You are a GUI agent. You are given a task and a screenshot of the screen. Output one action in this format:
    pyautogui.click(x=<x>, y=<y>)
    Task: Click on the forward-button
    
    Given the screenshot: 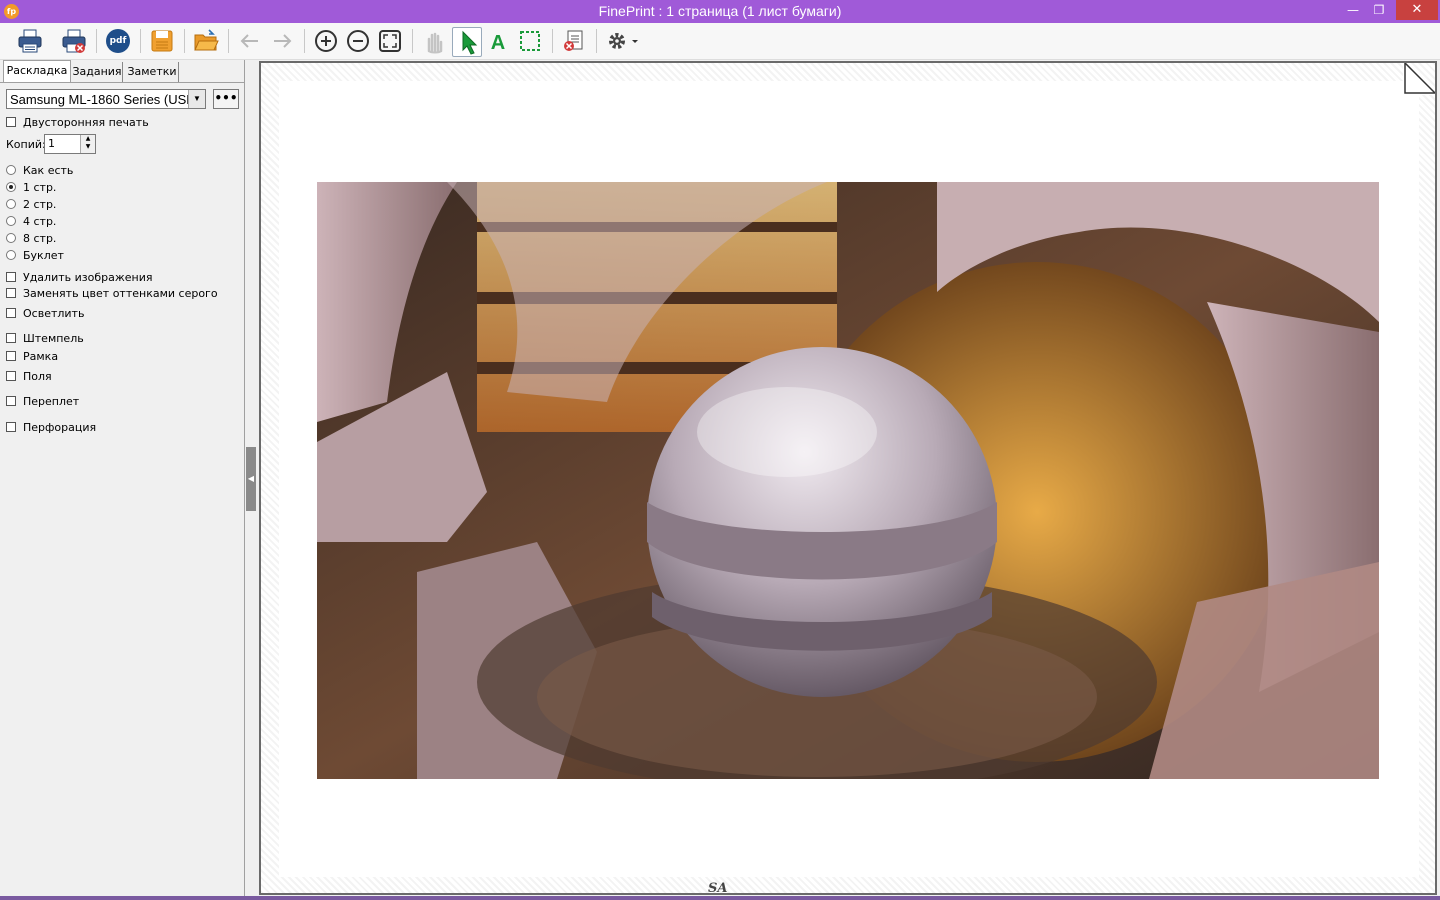 What is the action you would take?
    pyautogui.click(x=282, y=41)
    